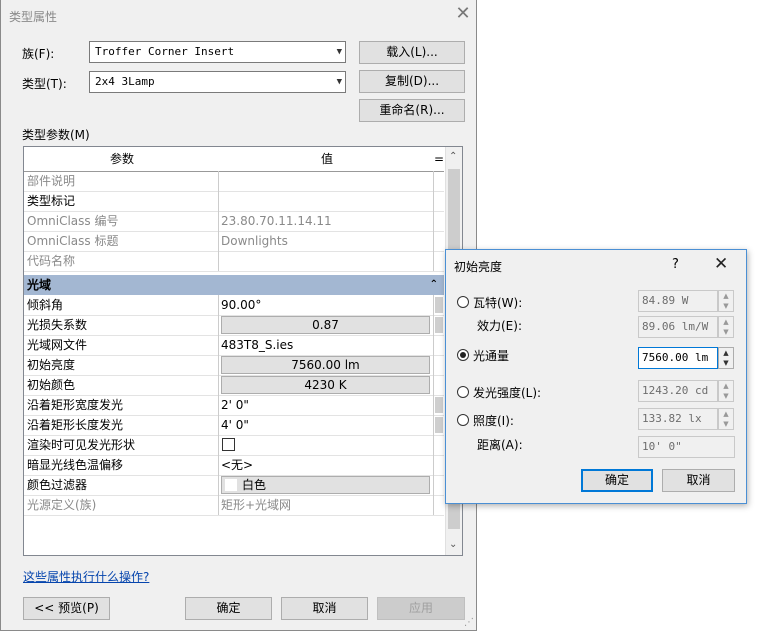  Describe the element at coordinates (493, 421) in the screenshot. I see `illuminance-label: 照度(I):` at that location.